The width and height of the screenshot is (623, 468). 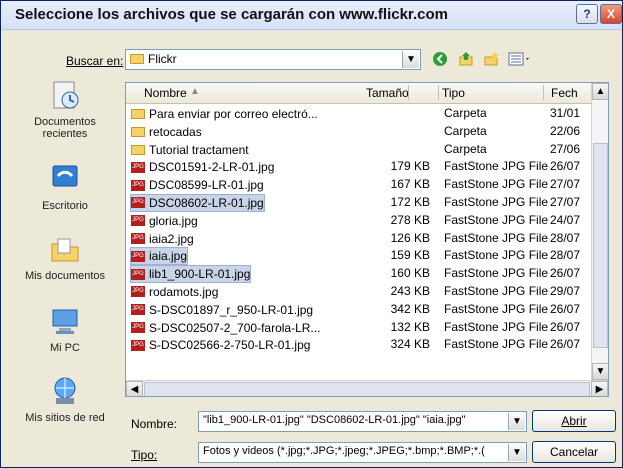 I want to click on file-name-cell: JPG gloria.jpg, so click(x=164, y=221).